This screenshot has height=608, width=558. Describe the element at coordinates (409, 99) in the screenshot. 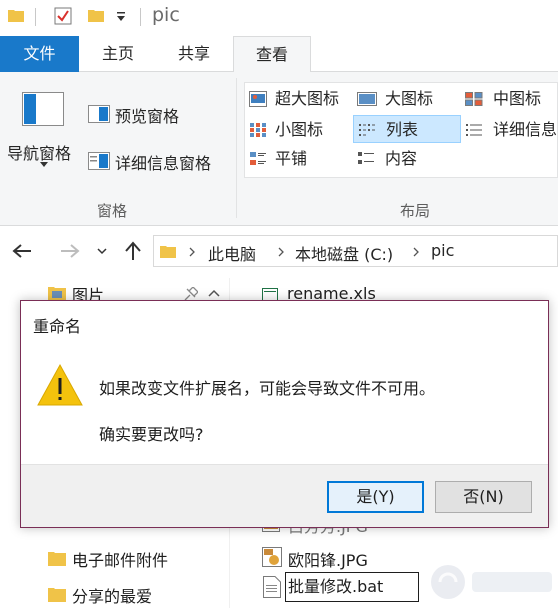

I see `layout-large-icons: 大图标` at that location.